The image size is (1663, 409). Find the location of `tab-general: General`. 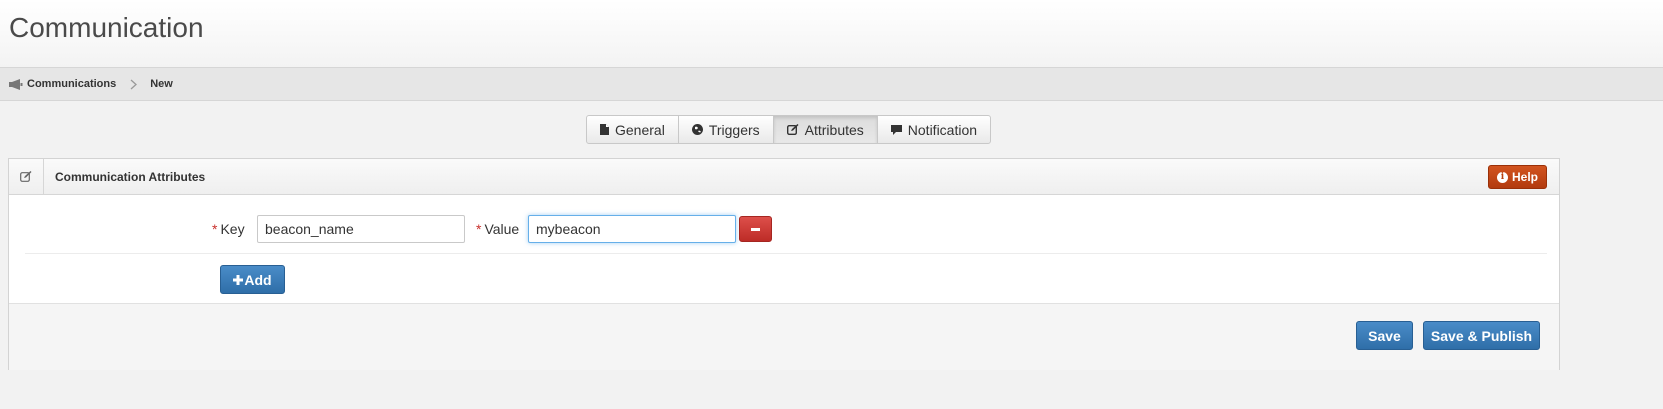

tab-general: General is located at coordinates (633, 129).